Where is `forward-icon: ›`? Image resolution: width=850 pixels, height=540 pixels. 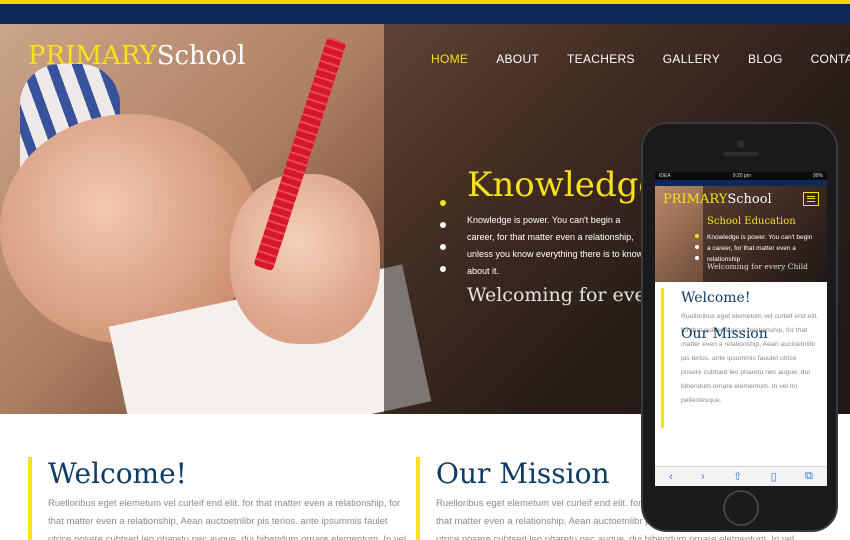 forward-icon: › is located at coordinates (703, 477).